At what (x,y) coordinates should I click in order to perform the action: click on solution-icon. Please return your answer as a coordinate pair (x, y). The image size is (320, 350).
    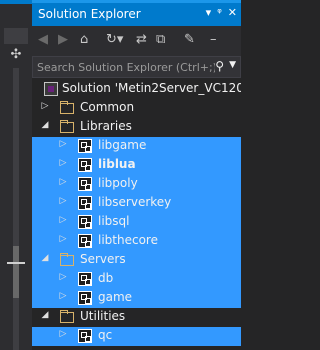
    Looking at the image, I should click on (51, 89).